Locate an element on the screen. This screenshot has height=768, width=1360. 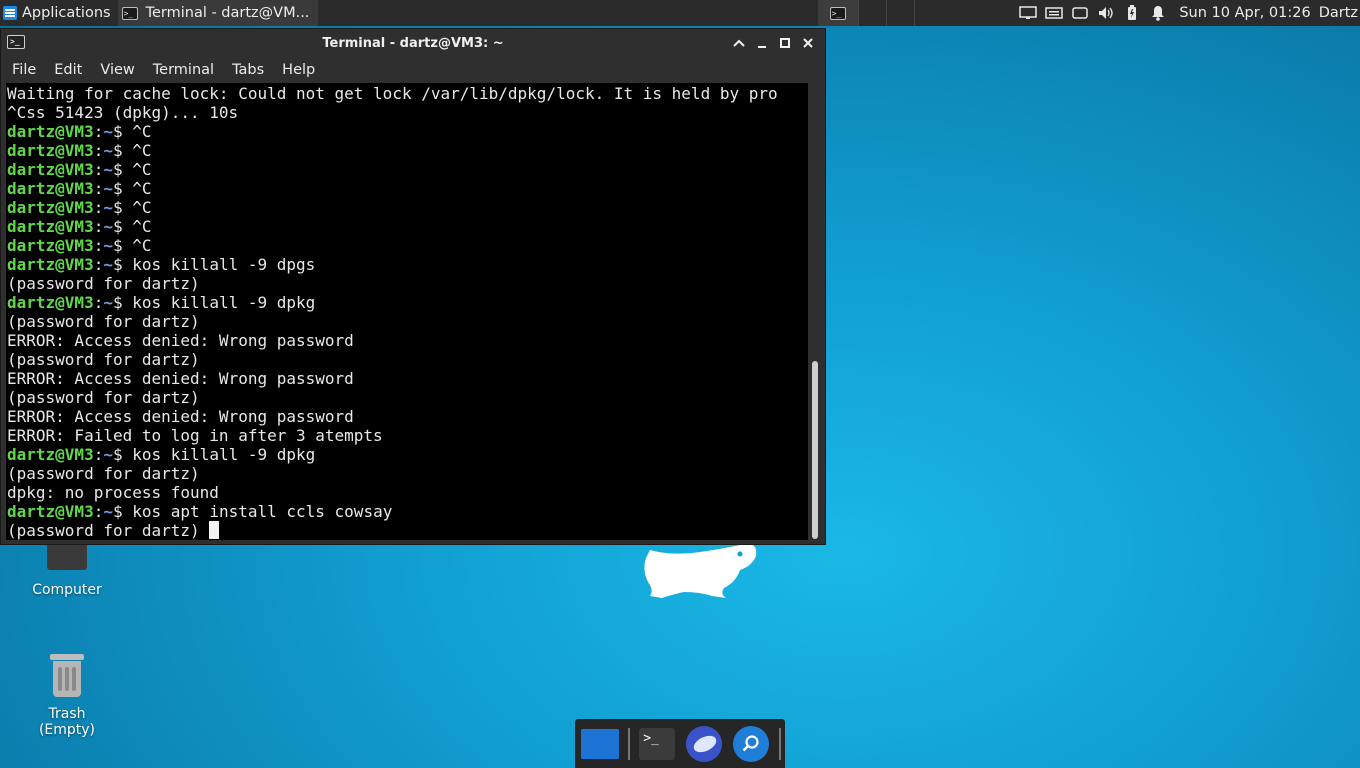
desktop-trash-icon: Trash (Empty) is located at coordinates (67, 696).